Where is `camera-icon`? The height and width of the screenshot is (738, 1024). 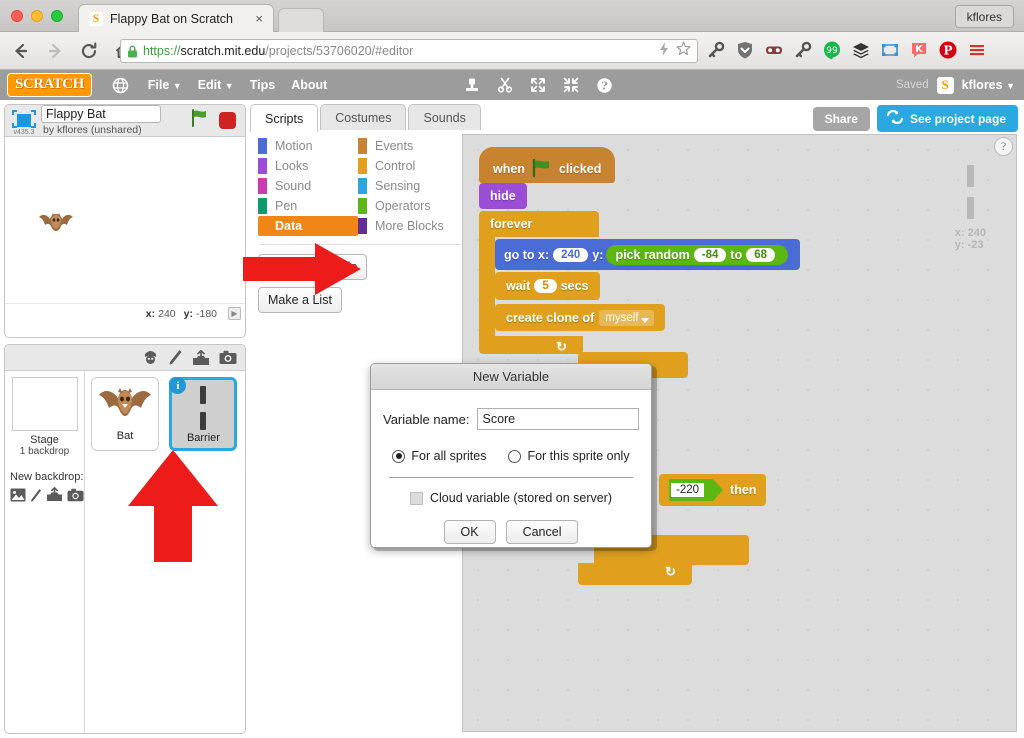
camera-icon is located at coordinates (75, 497).